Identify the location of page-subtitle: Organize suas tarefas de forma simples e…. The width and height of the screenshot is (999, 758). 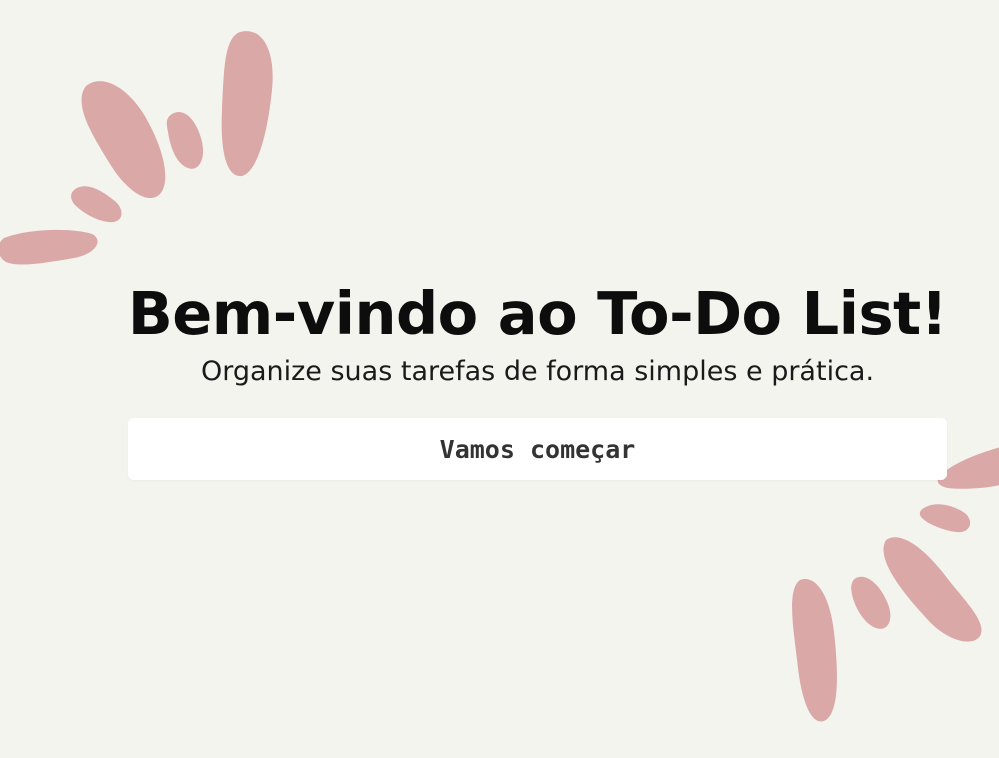
(537, 371).